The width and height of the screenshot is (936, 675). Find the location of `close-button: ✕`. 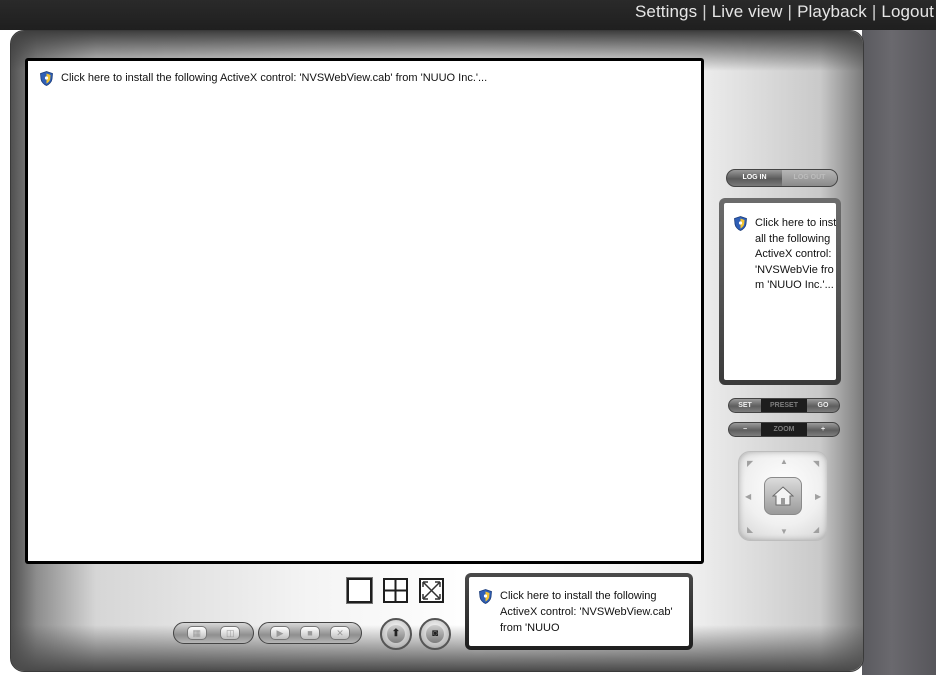

close-button: ✕ is located at coordinates (340, 633).